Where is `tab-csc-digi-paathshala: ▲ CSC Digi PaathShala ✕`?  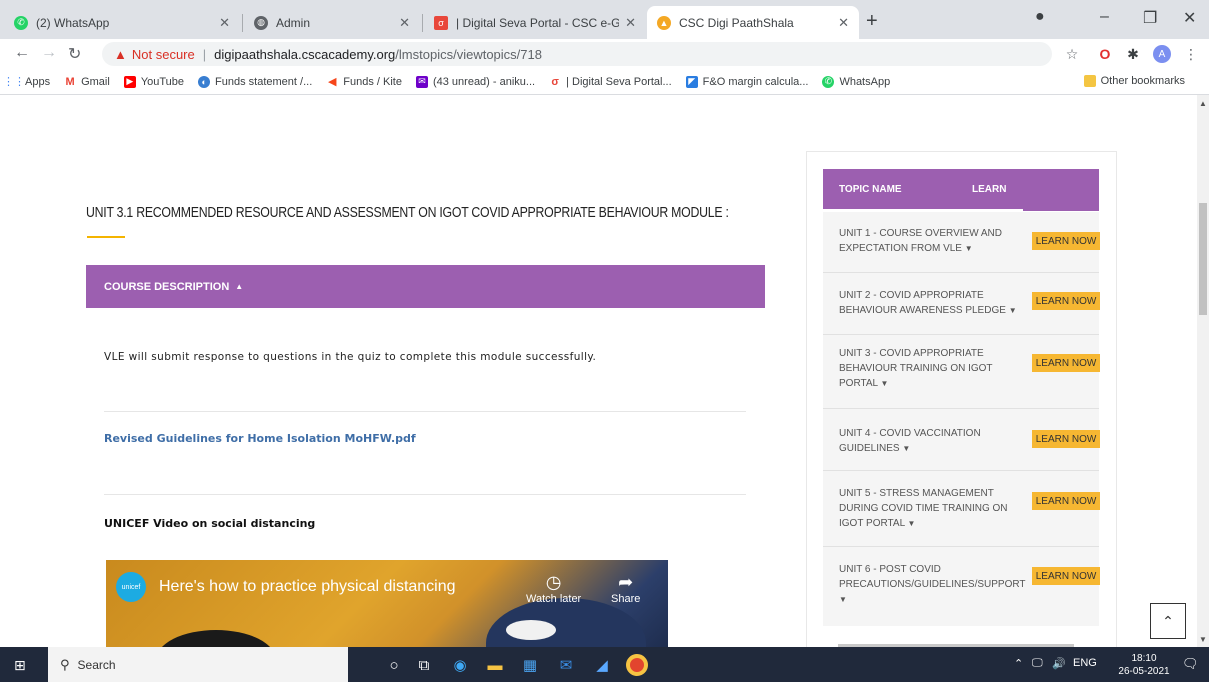 tab-csc-digi-paathshala: ▲ CSC Digi PaathShala ✕ is located at coordinates (753, 22).